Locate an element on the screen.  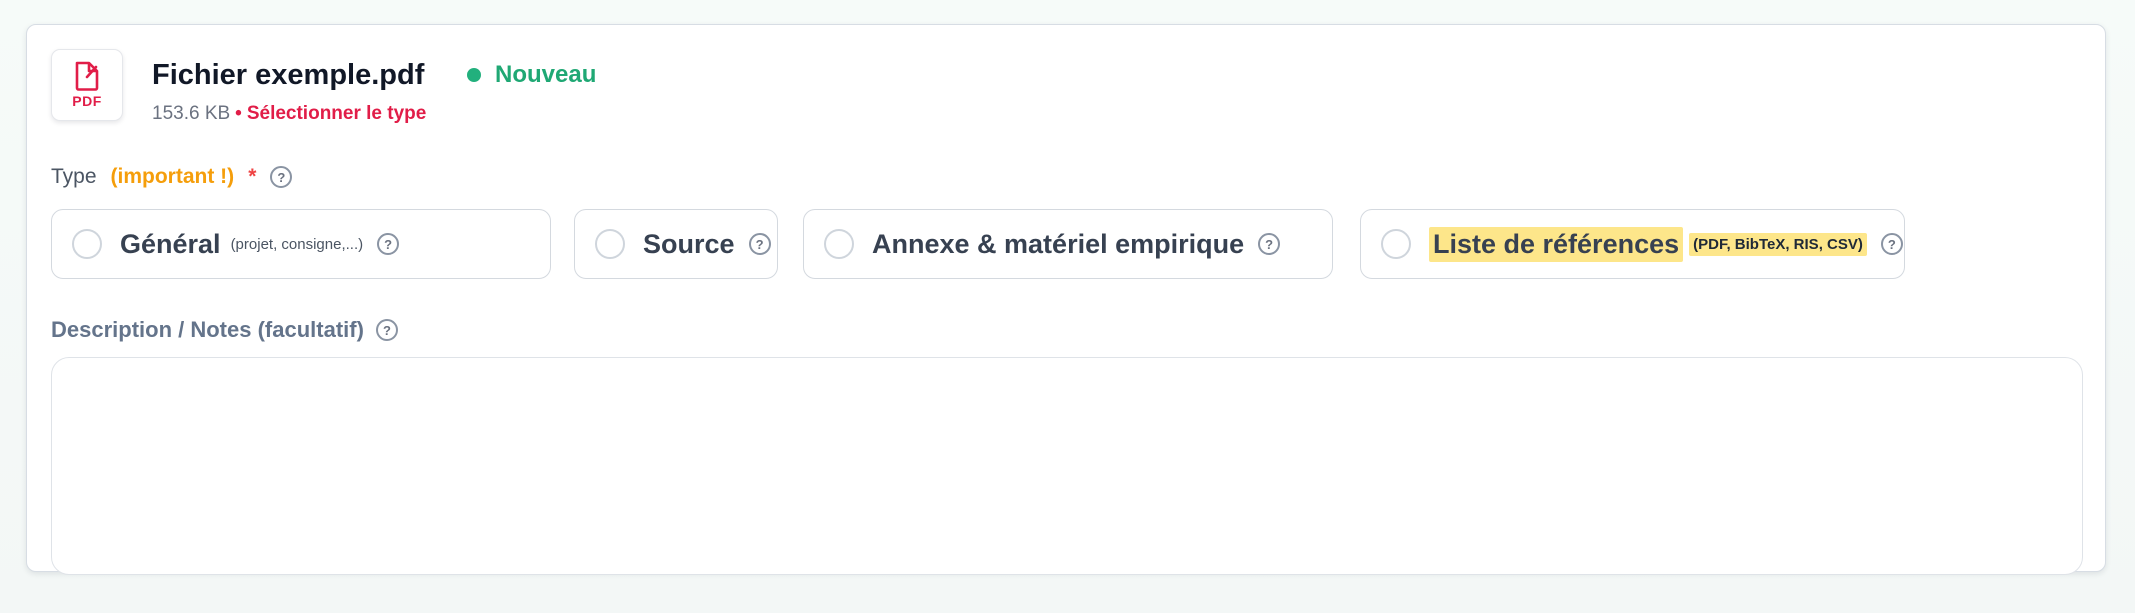
status-badge: Nouveau is located at coordinates (531, 75).